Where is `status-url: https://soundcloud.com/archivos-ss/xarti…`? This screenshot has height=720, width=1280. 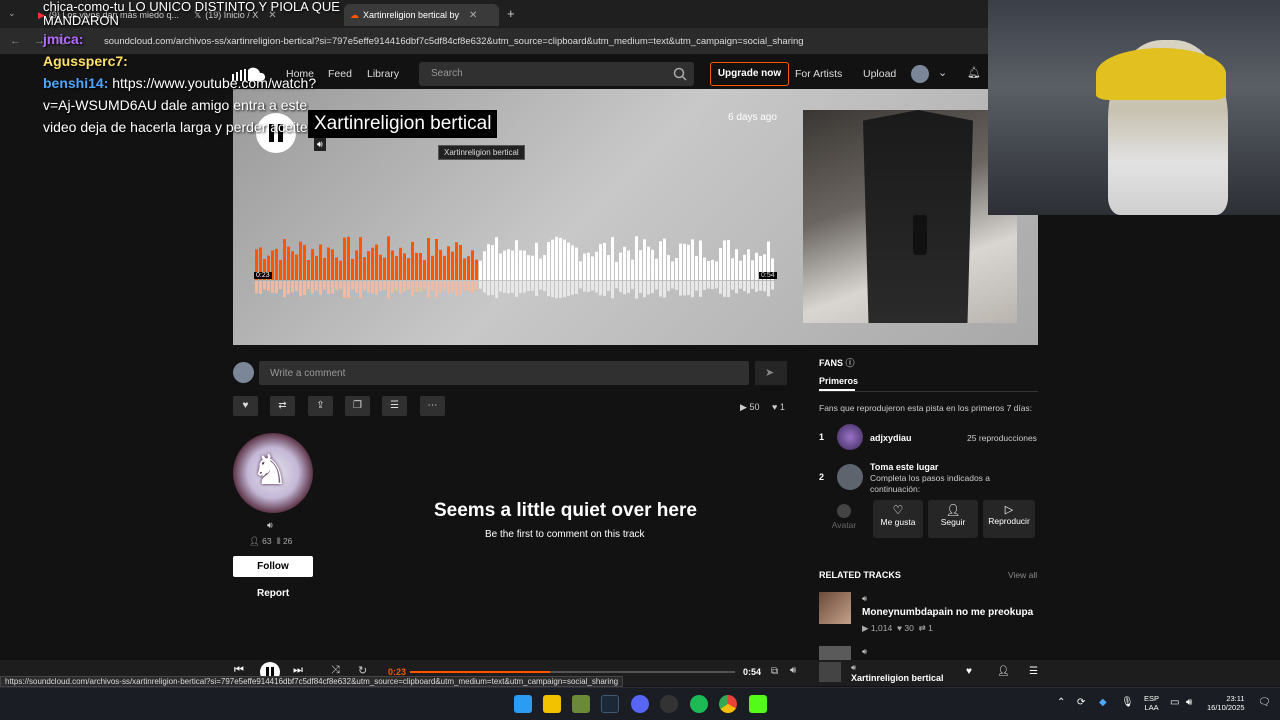
status-url: https://soundcloud.com/archivos-ss/xarti… is located at coordinates (312, 681).